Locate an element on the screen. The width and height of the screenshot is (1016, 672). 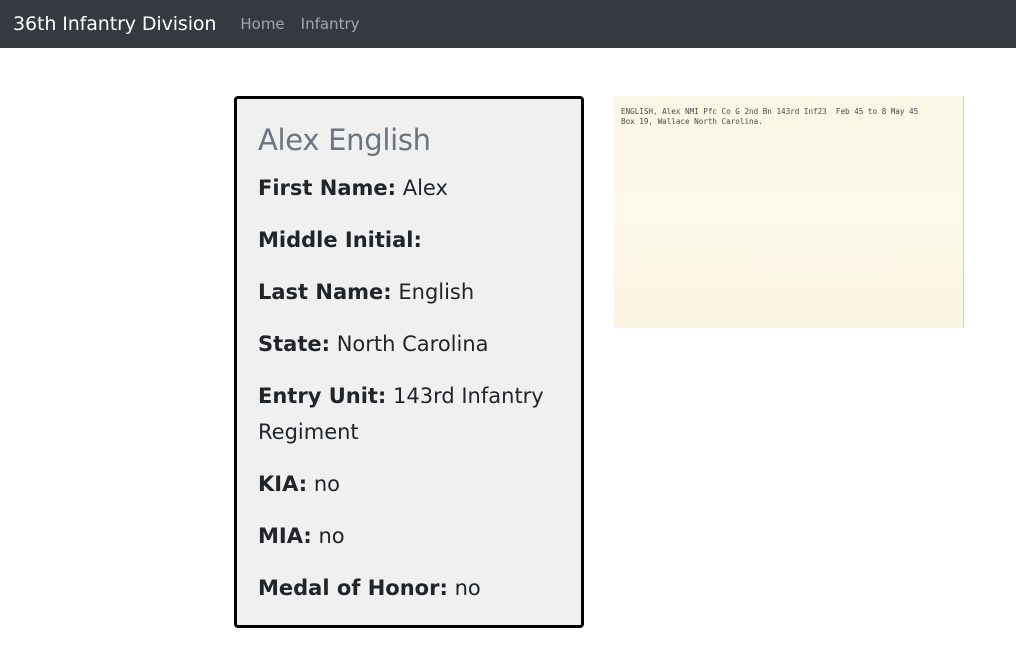
field-last-name: Last Name: English is located at coordinates (409, 292).